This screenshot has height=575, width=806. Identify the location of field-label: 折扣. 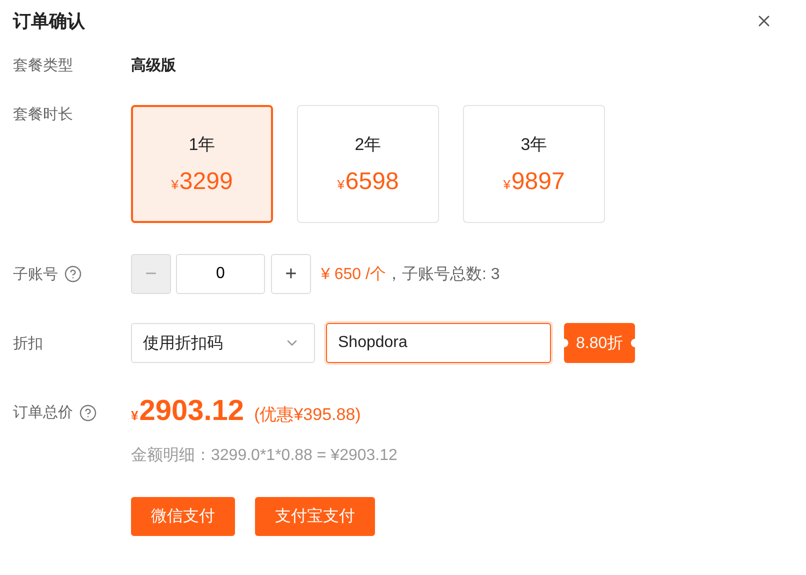
(28, 343).